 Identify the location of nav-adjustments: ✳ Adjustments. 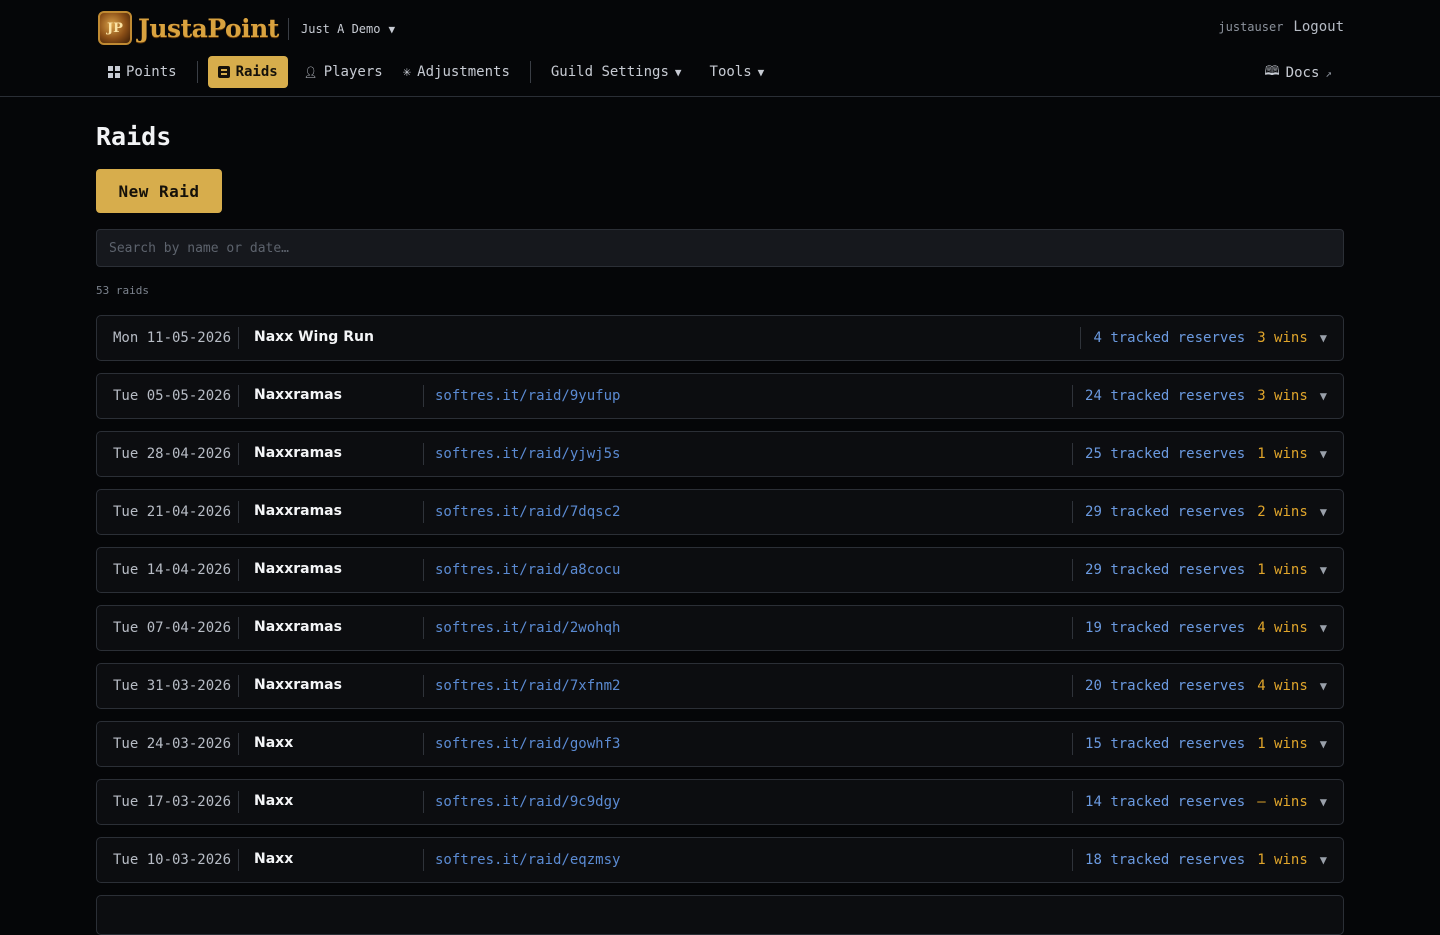
(456, 72).